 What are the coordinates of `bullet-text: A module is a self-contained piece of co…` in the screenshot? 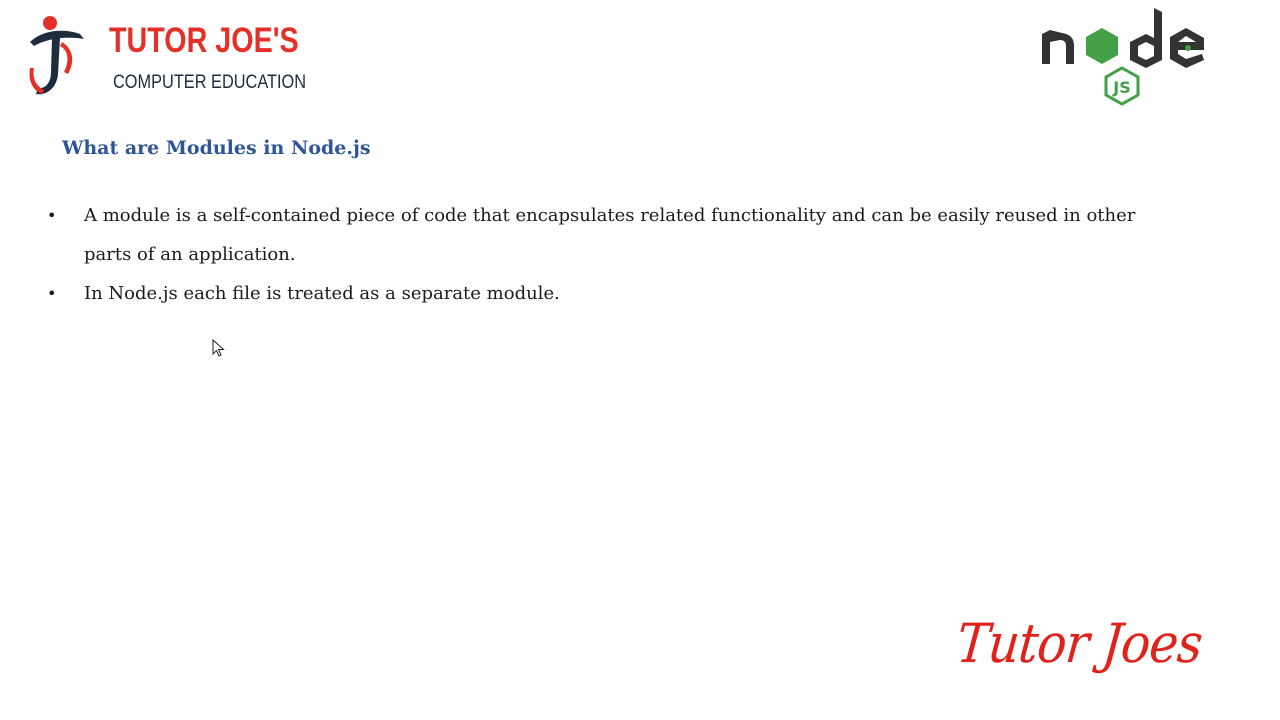 It's located at (610, 235).